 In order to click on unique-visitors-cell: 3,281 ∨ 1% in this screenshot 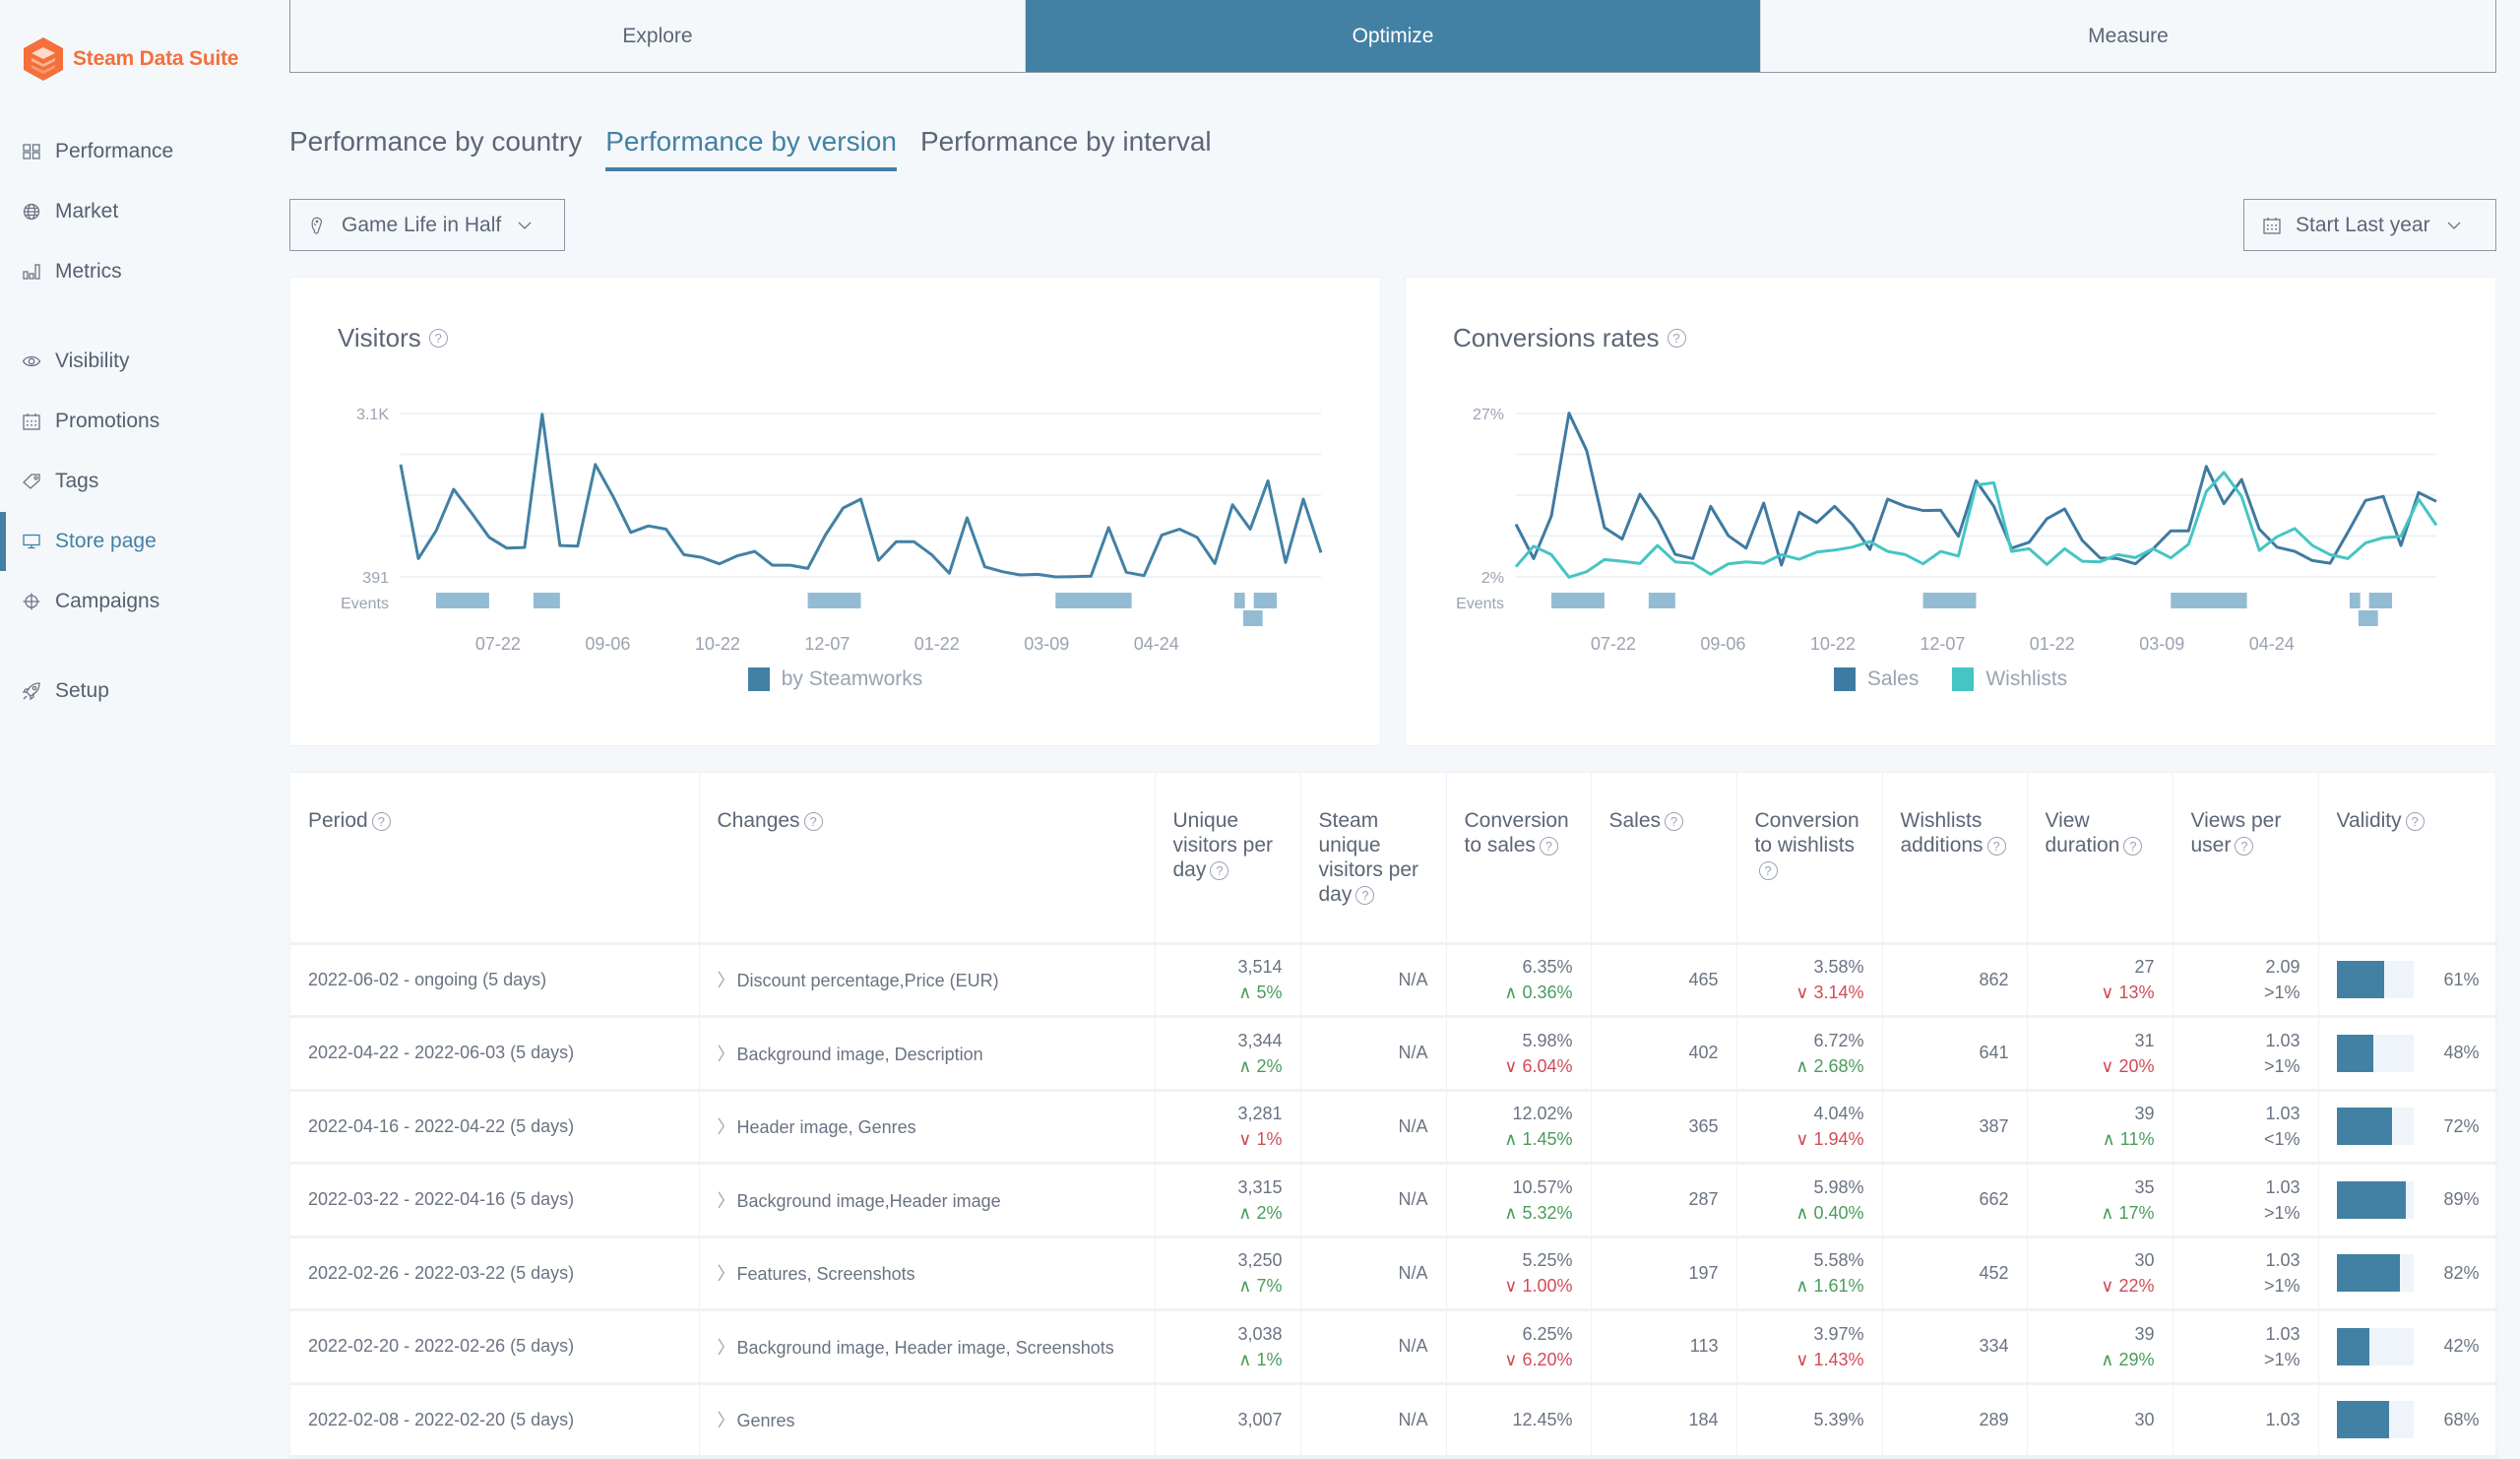, I will do `click(1227, 1127)`.